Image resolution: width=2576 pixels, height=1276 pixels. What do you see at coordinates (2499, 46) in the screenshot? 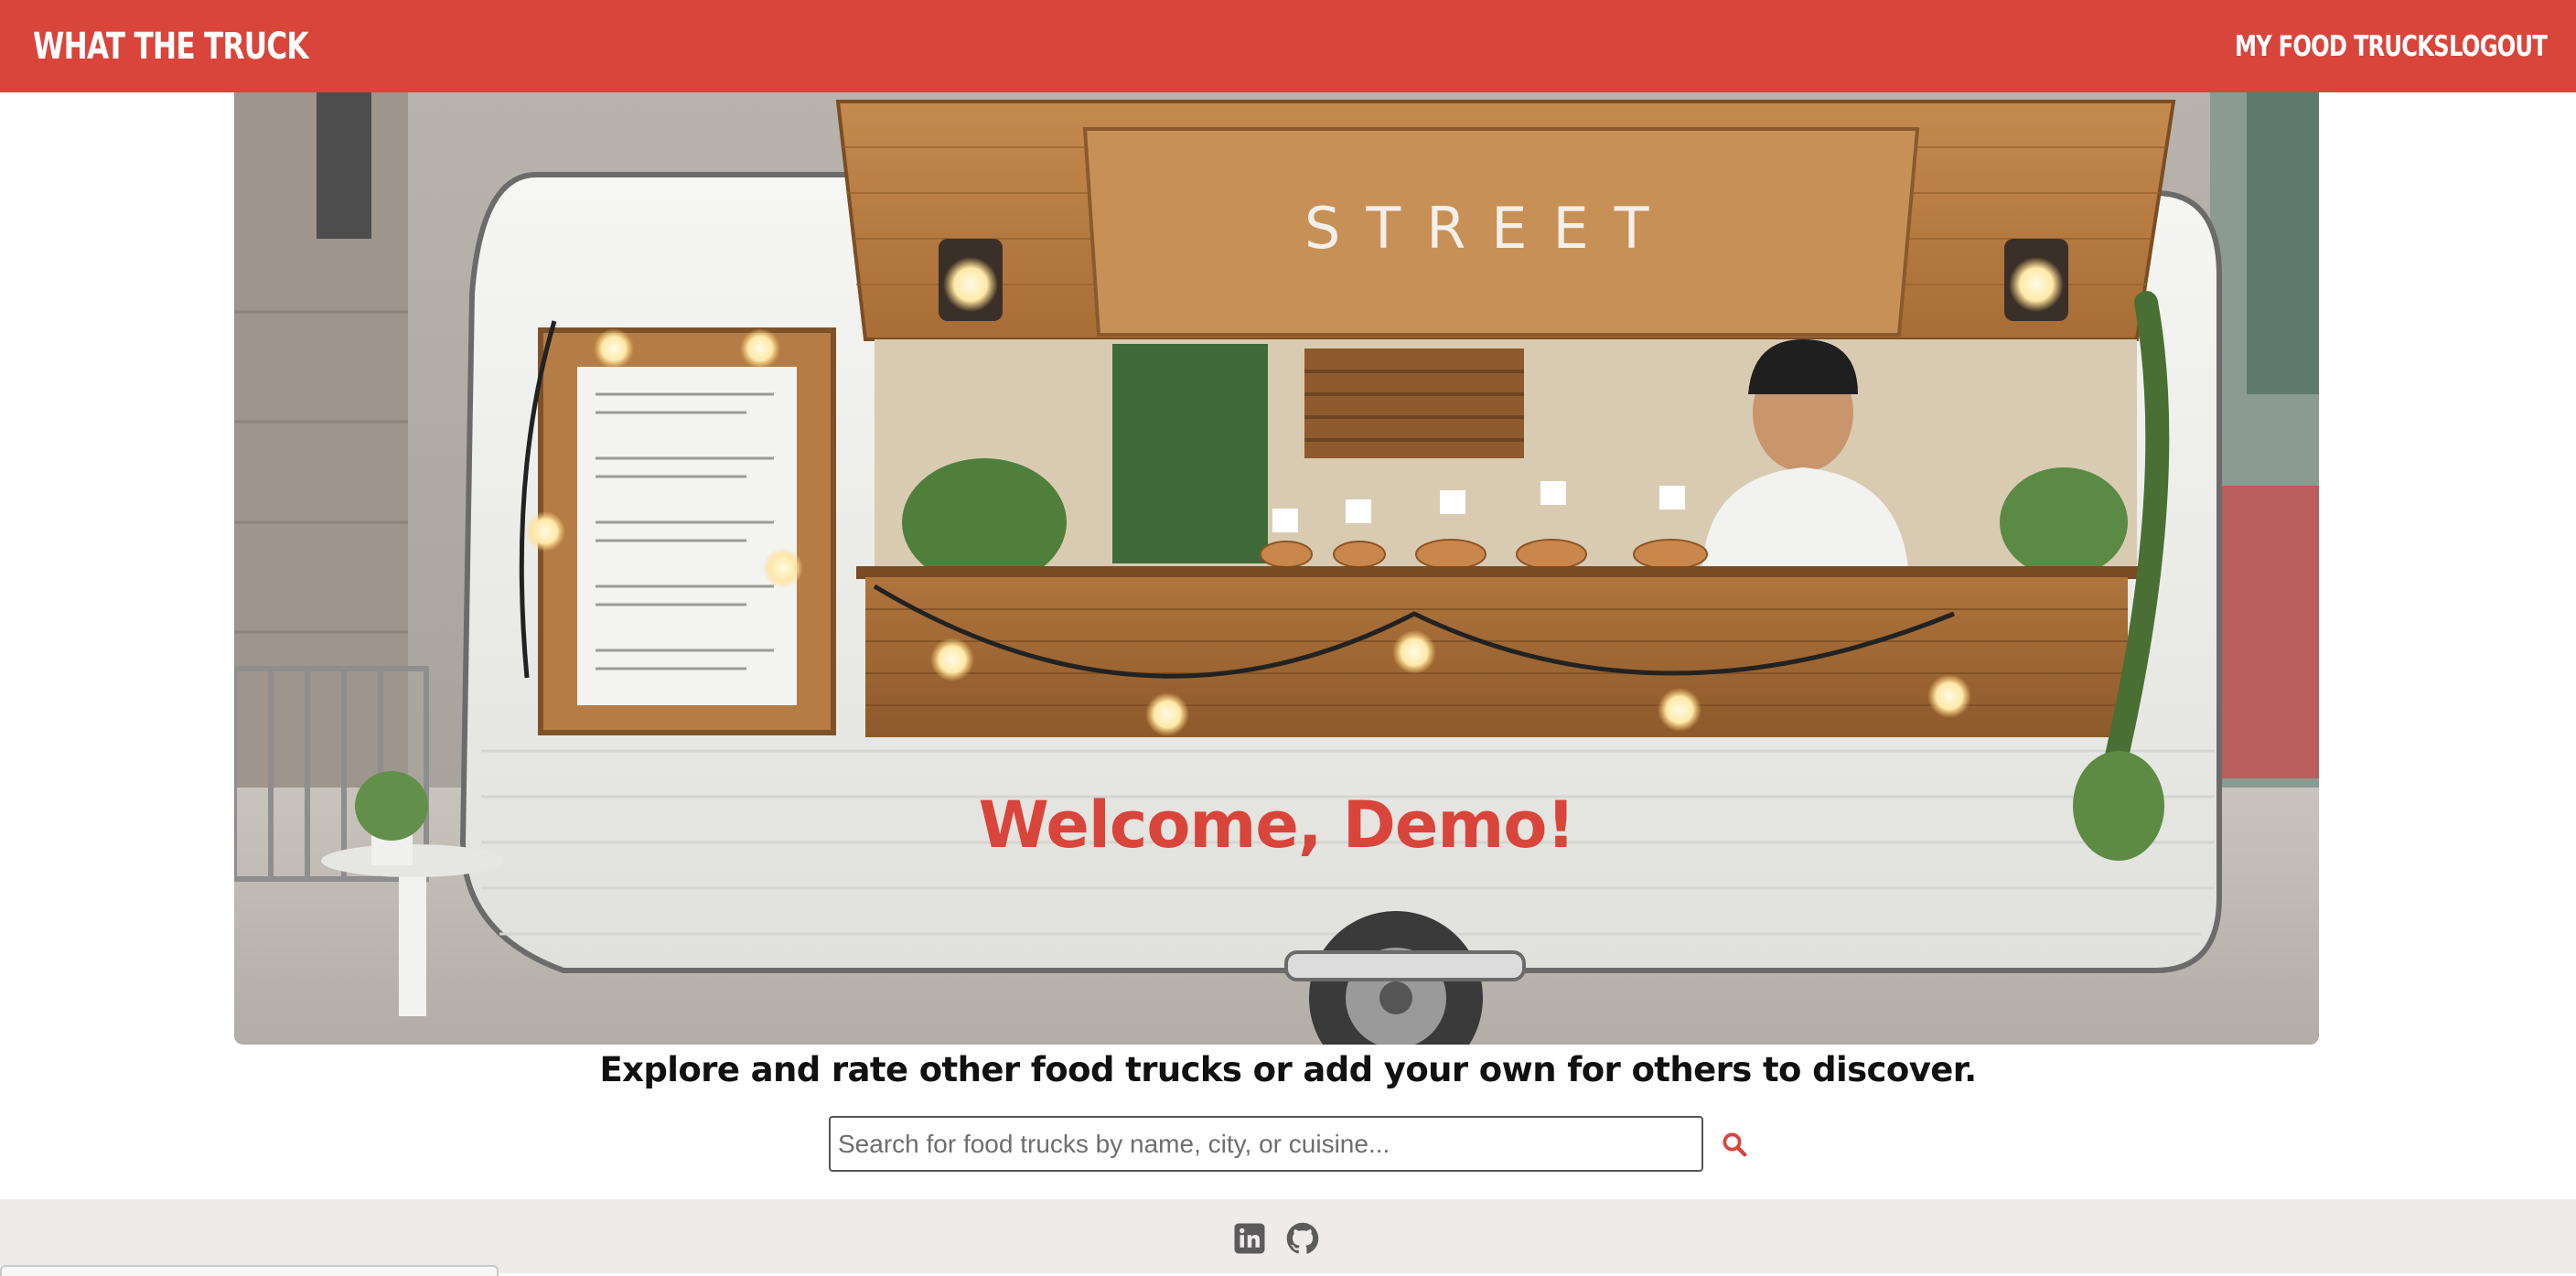
I see `logout-link: LOGOUT` at bounding box center [2499, 46].